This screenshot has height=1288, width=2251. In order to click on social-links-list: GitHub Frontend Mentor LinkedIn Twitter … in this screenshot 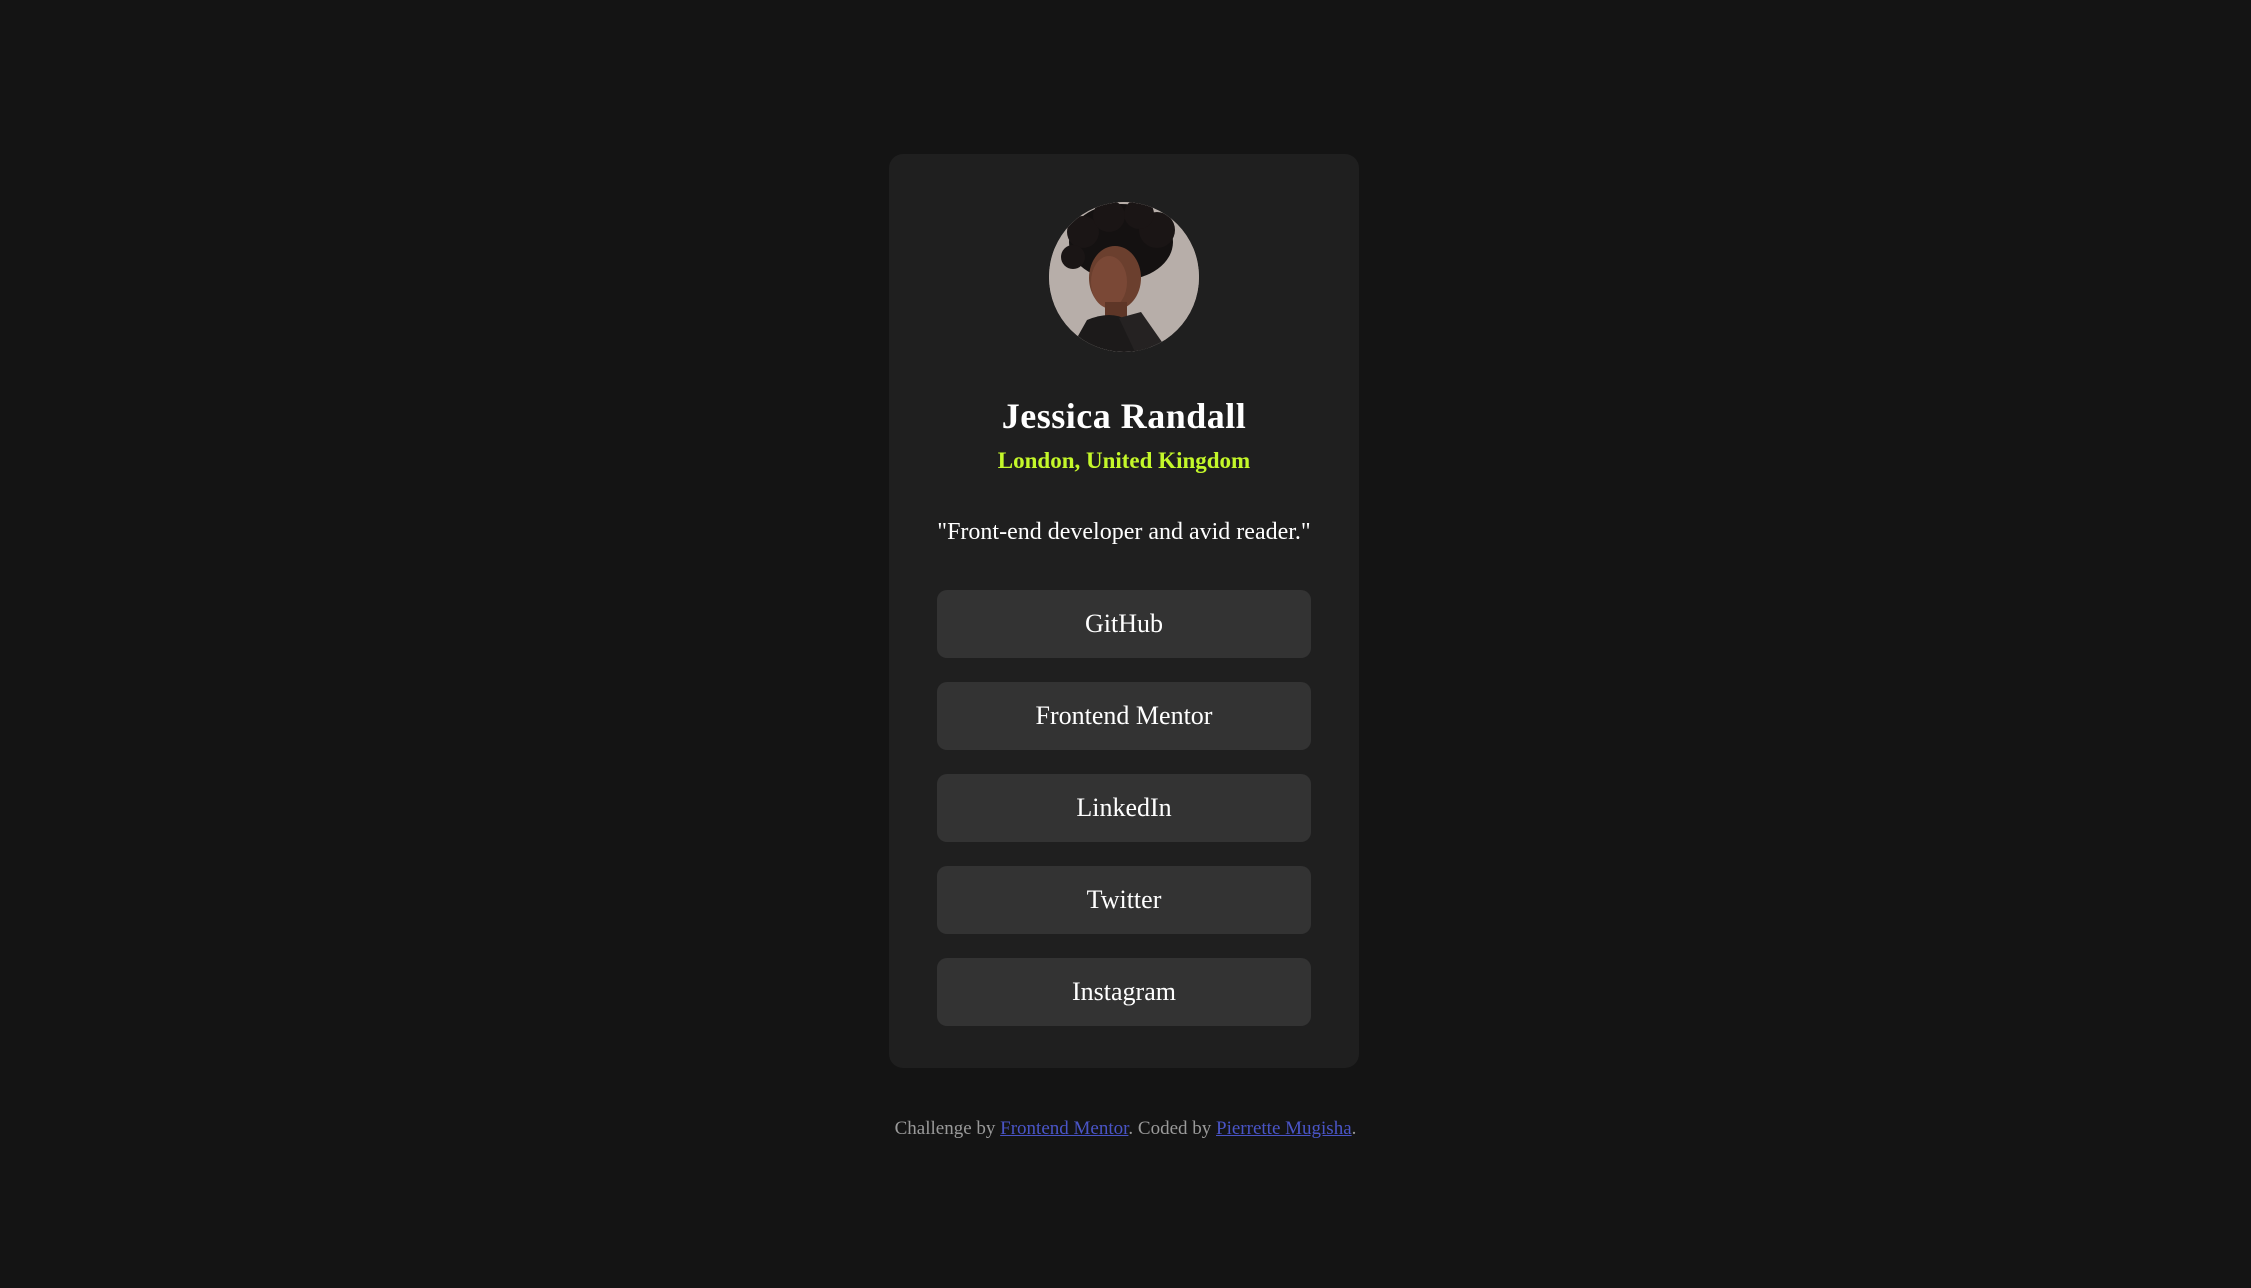, I will do `click(1124, 820)`.